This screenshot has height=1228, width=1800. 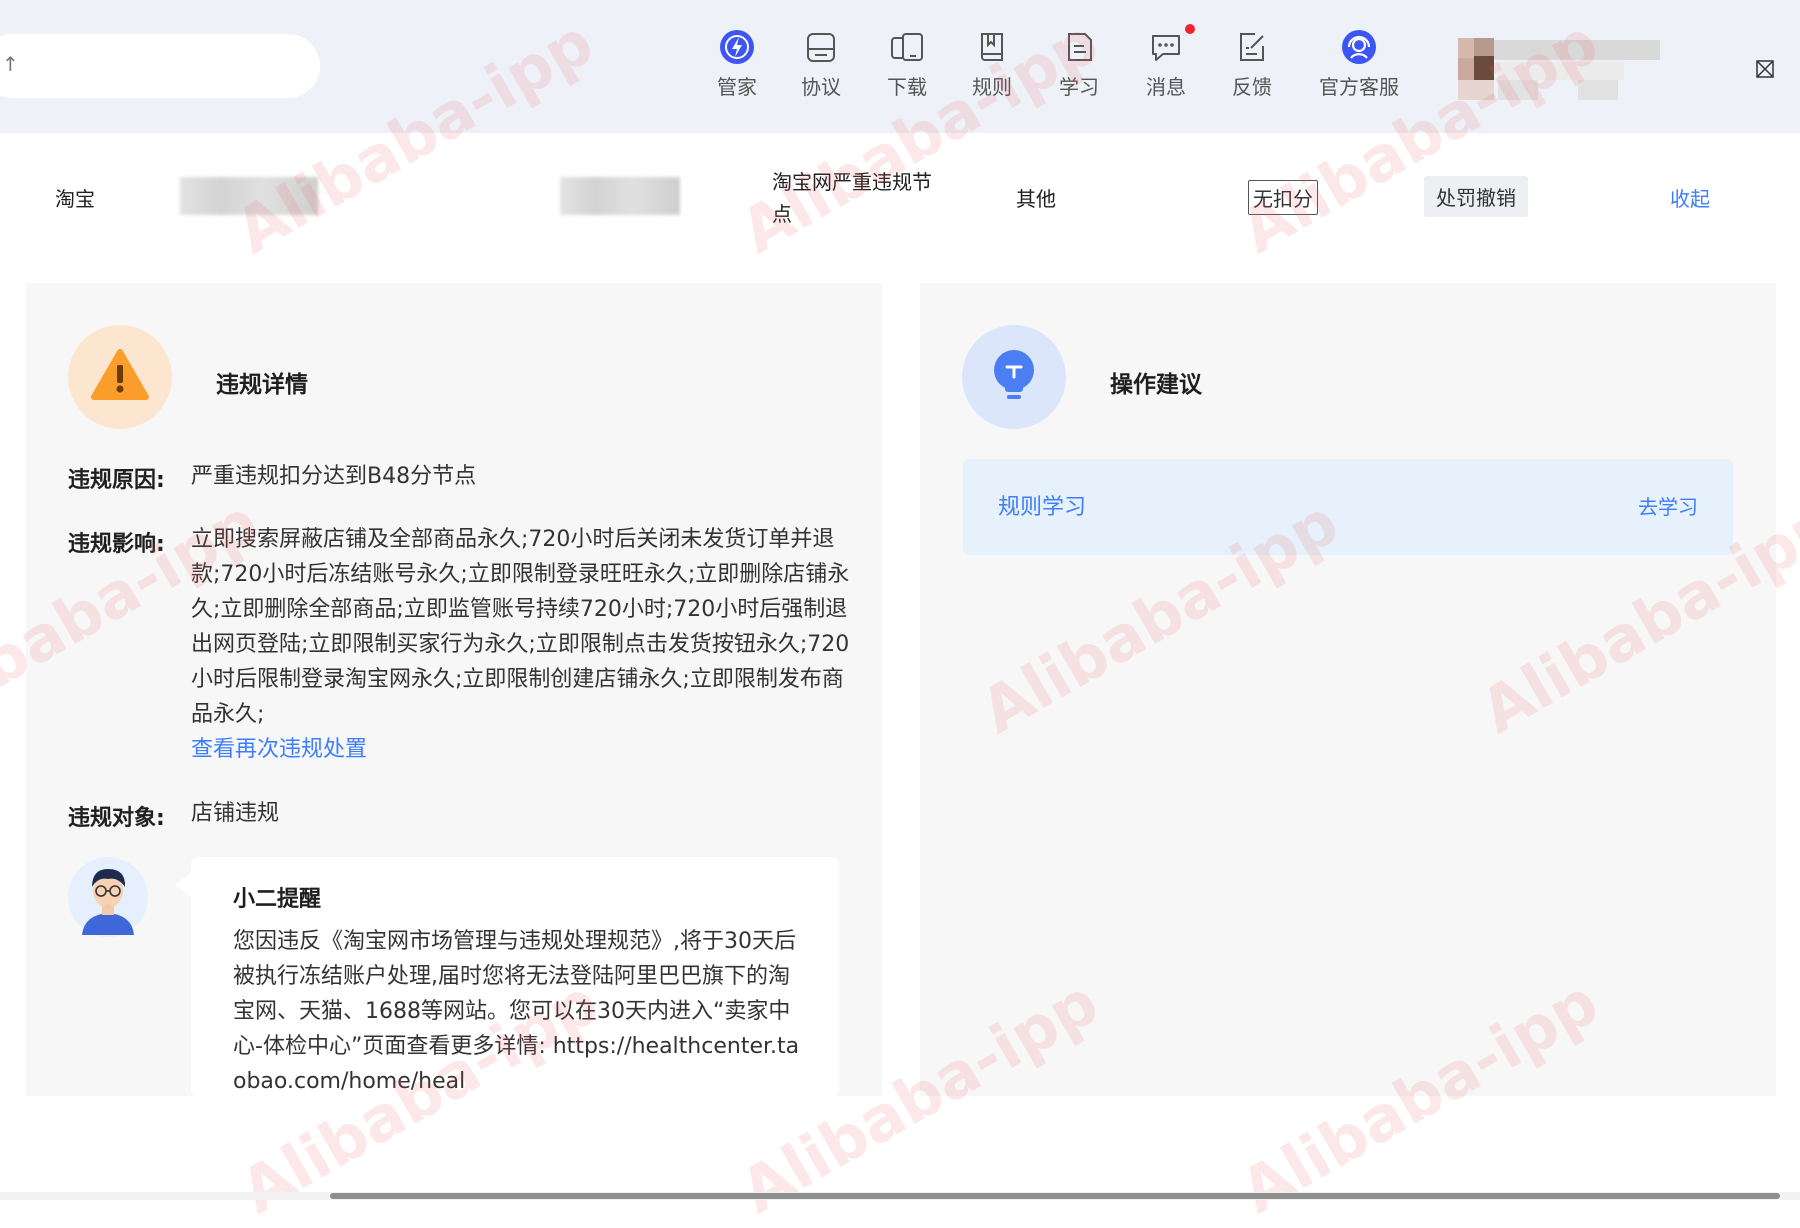 I want to click on impact-label: 违规影响:, so click(x=116, y=544).